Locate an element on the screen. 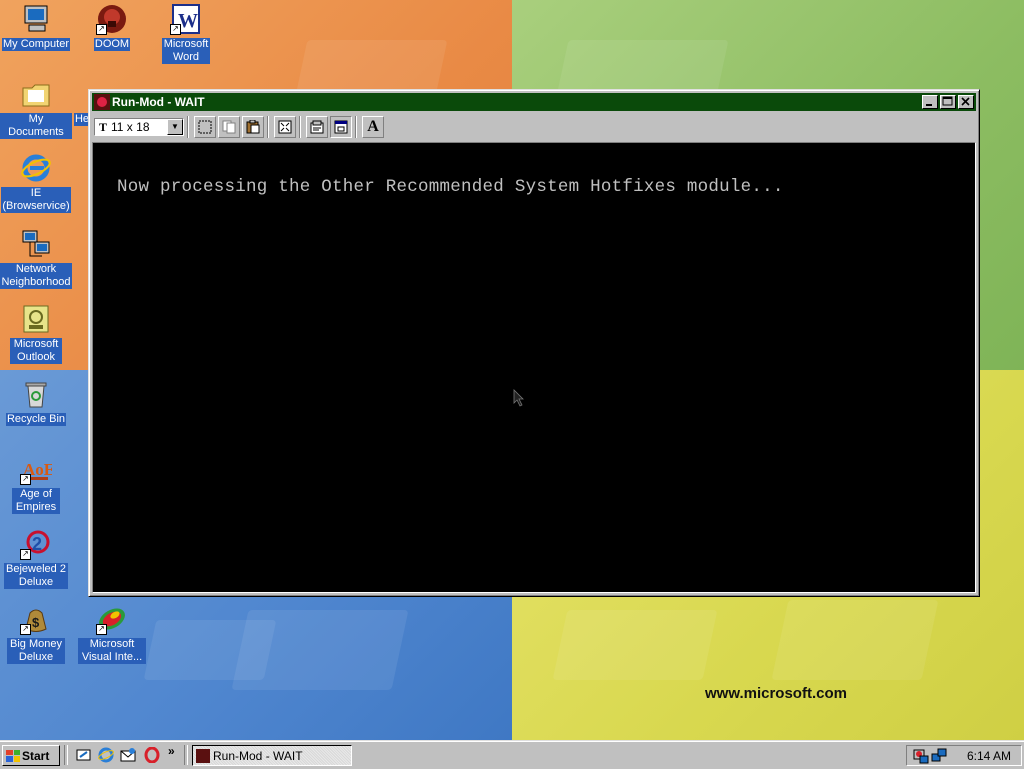  window-background-icon is located at coordinates (341, 127).